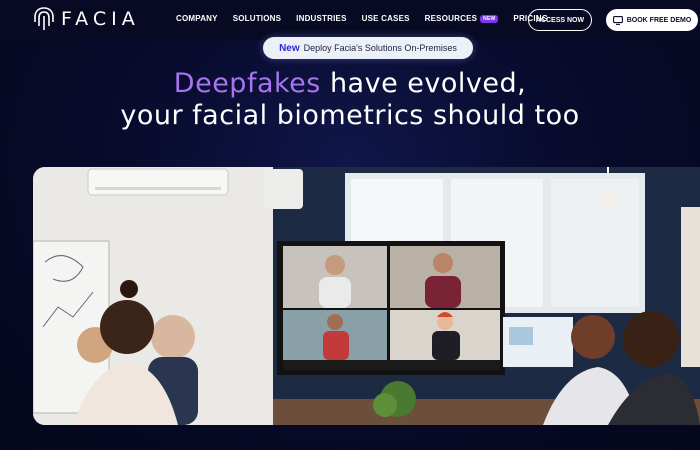 Image resolution: width=700 pixels, height=450 pixels. I want to click on access-now-button: ACCESS NOW, so click(560, 20).